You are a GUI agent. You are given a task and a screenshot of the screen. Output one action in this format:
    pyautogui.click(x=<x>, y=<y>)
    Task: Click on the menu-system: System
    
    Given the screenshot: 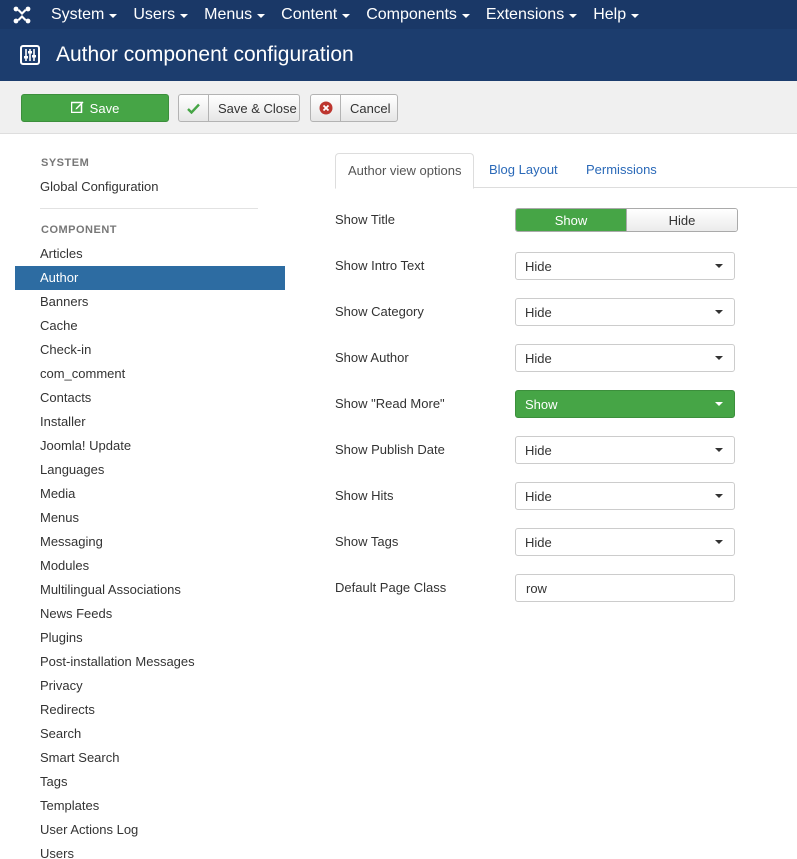 What is the action you would take?
    pyautogui.click(x=85, y=14)
    